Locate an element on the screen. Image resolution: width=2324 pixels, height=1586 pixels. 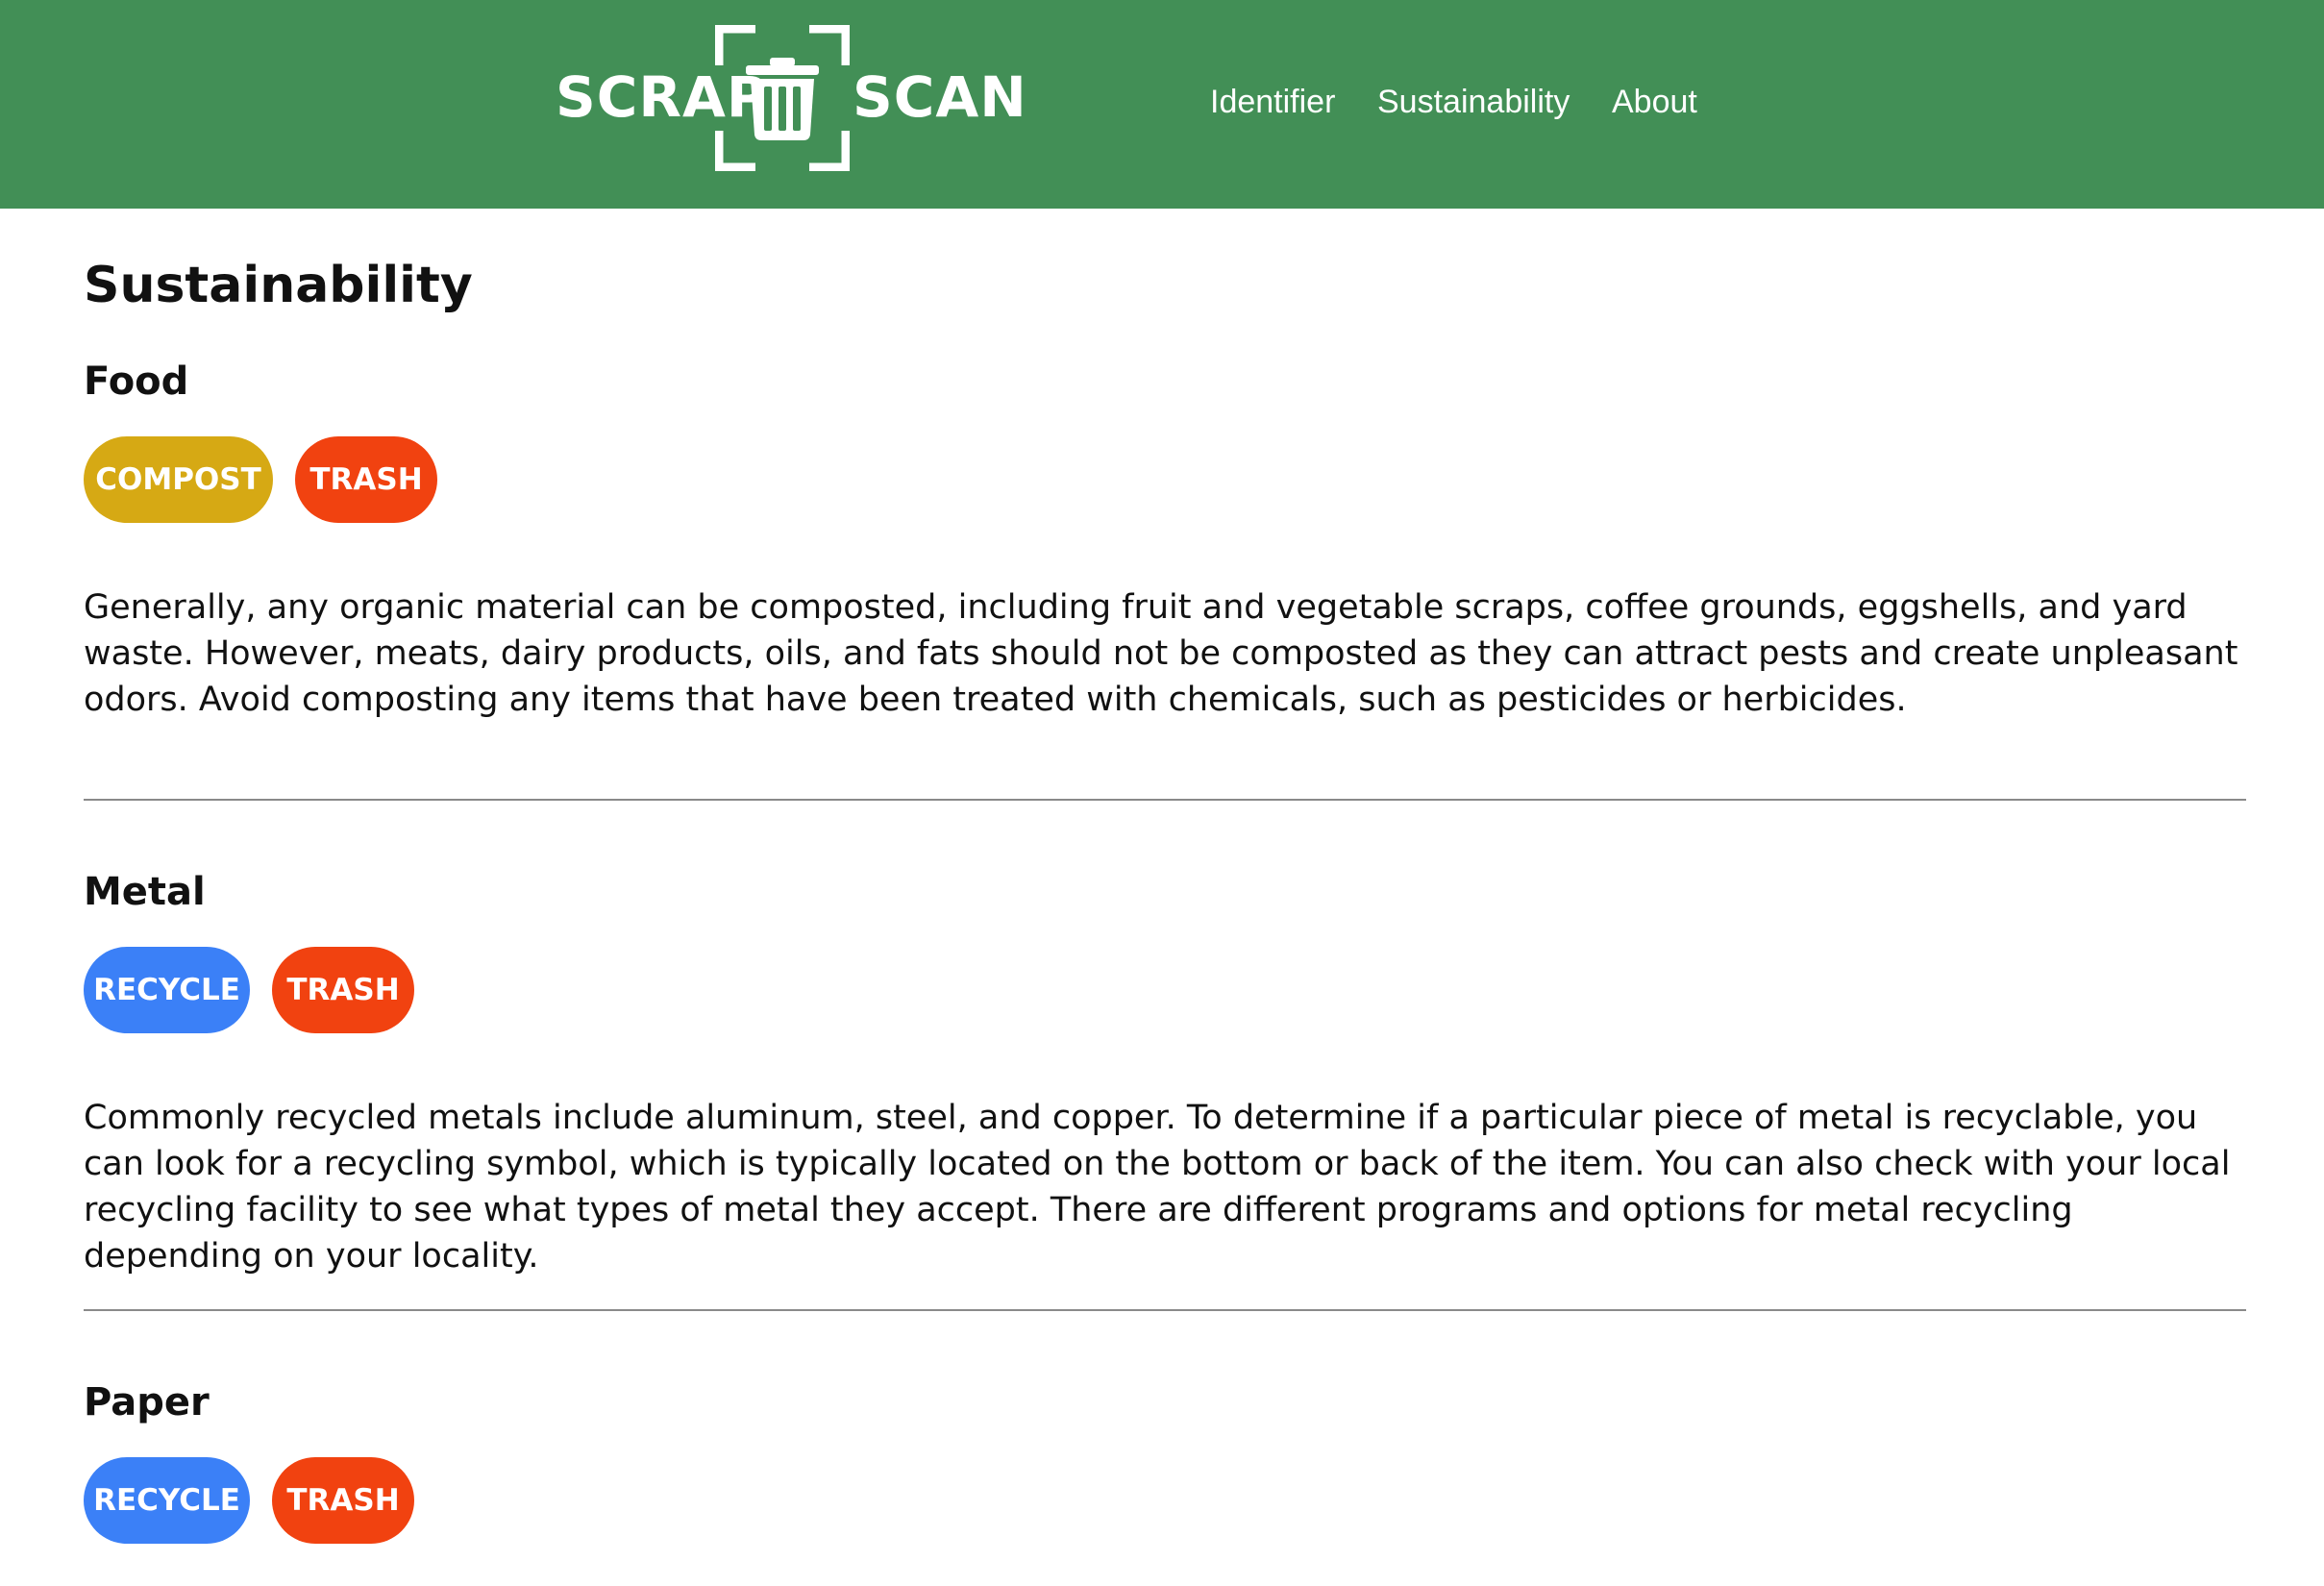
nav-link-about: About is located at coordinates (1654, 102).